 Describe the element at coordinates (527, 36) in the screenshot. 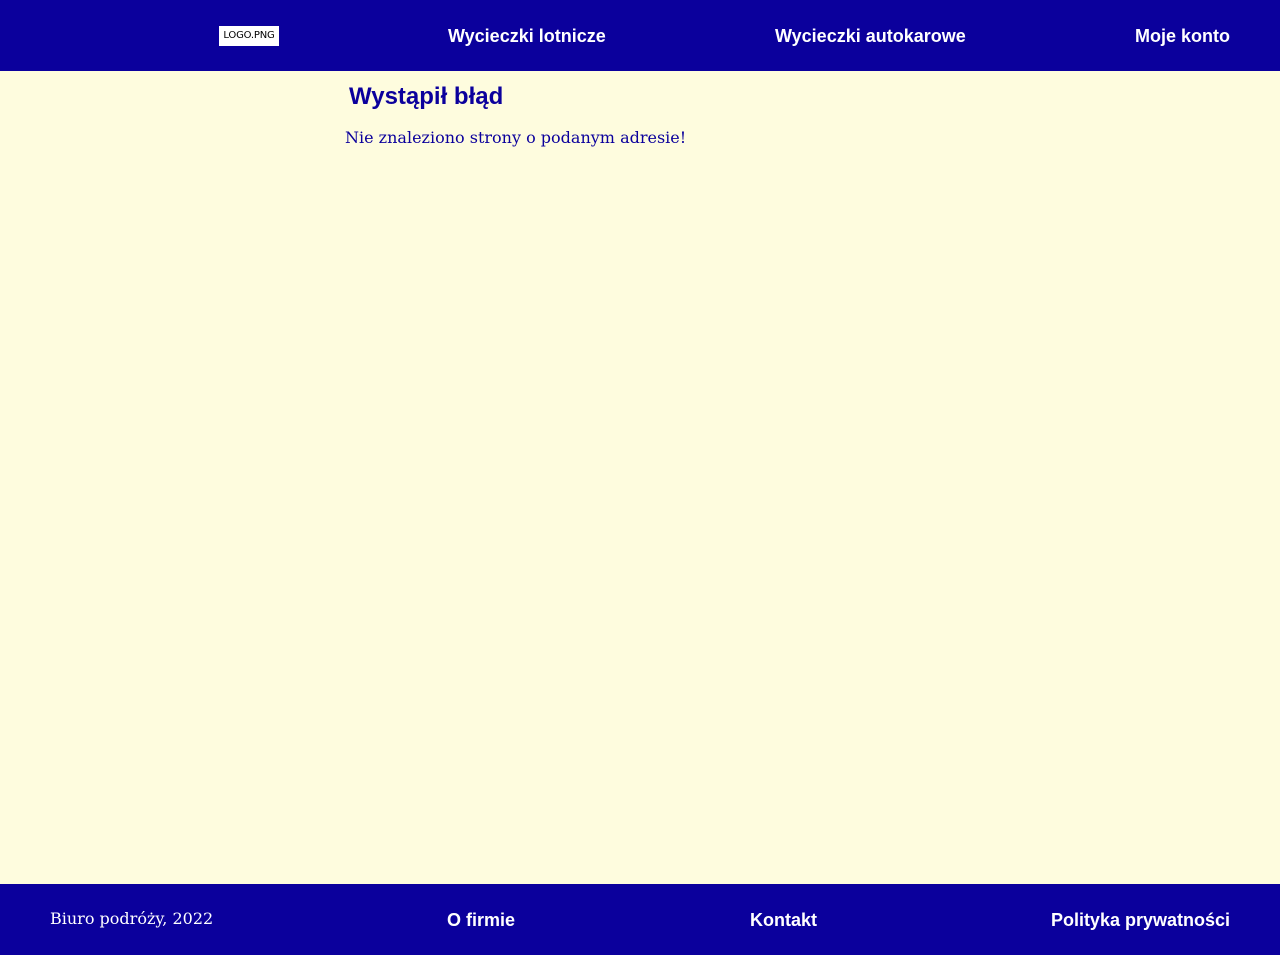

I see `nav-link-flight-tours: Wycieczki lotnicze` at that location.